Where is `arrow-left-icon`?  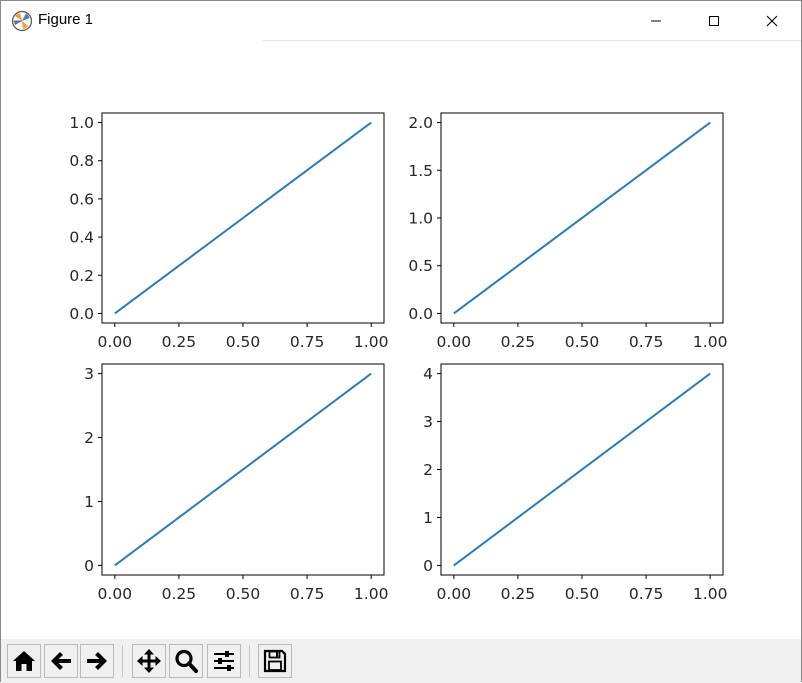
arrow-left-icon is located at coordinates (61, 661).